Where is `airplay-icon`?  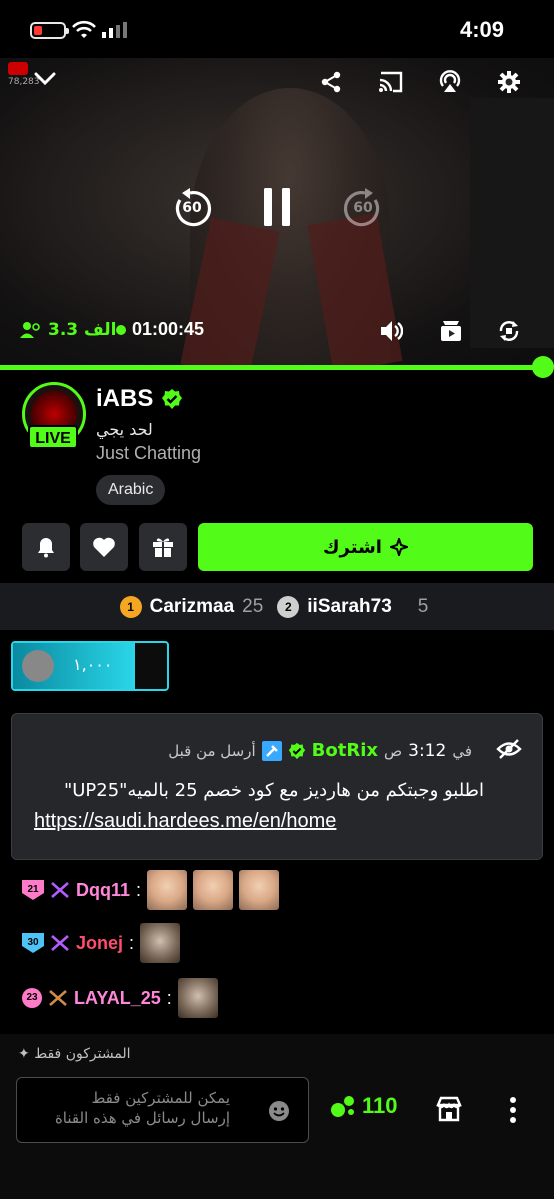
airplay-icon is located at coordinates (450, 82).